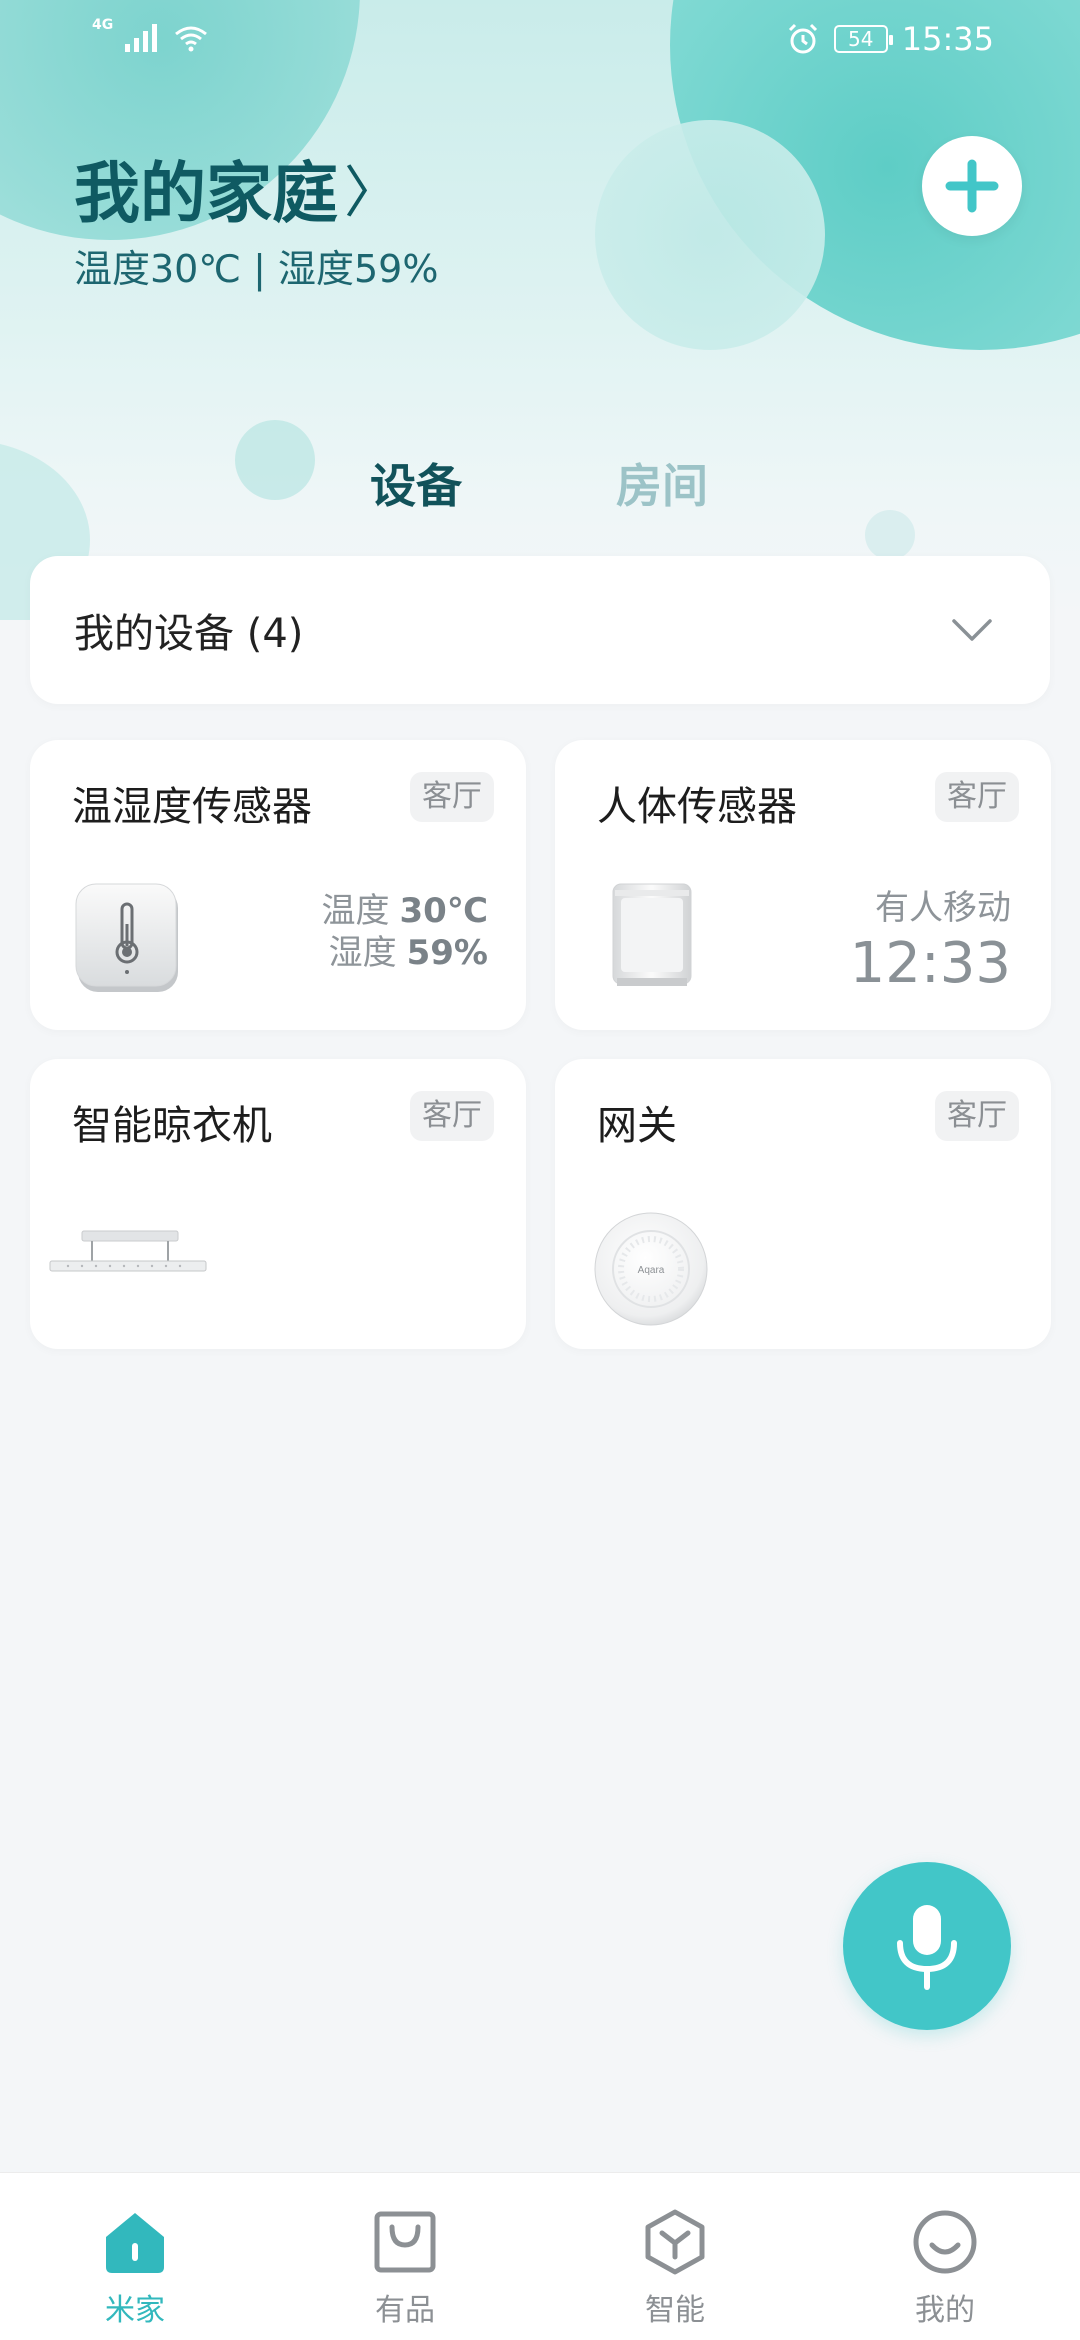 Image resolution: width=1080 pixels, height=2340 pixels. I want to click on nav-item-home: 米家, so click(135, 2256).